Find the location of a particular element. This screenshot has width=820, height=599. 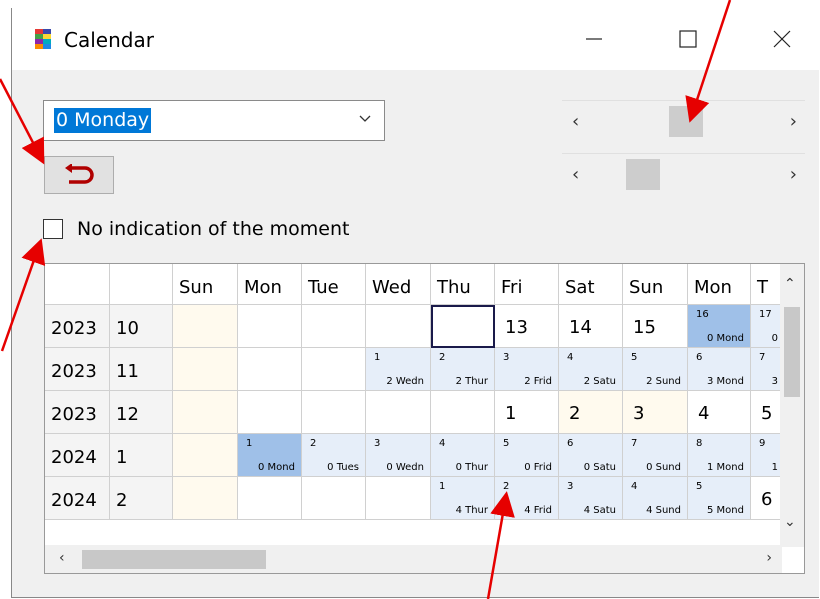

day-subtext: 2 Frid is located at coordinates (538, 381).